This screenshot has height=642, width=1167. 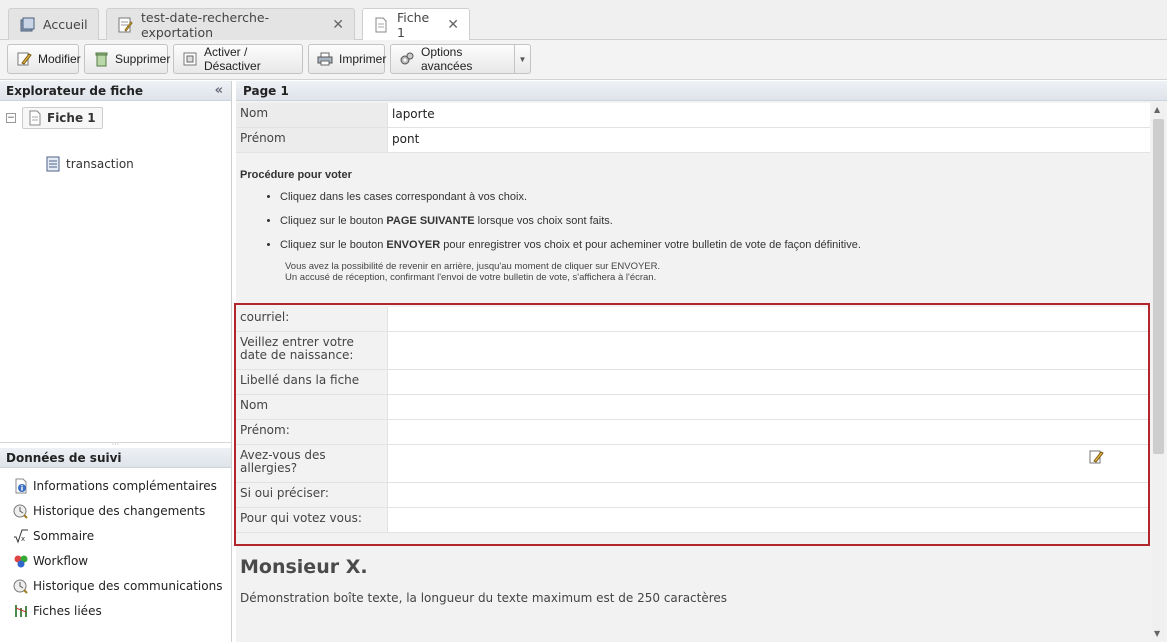 What do you see at coordinates (115, 272) in the screenshot?
I see `record-tree: − Fiche 1 transaction` at bounding box center [115, 272].